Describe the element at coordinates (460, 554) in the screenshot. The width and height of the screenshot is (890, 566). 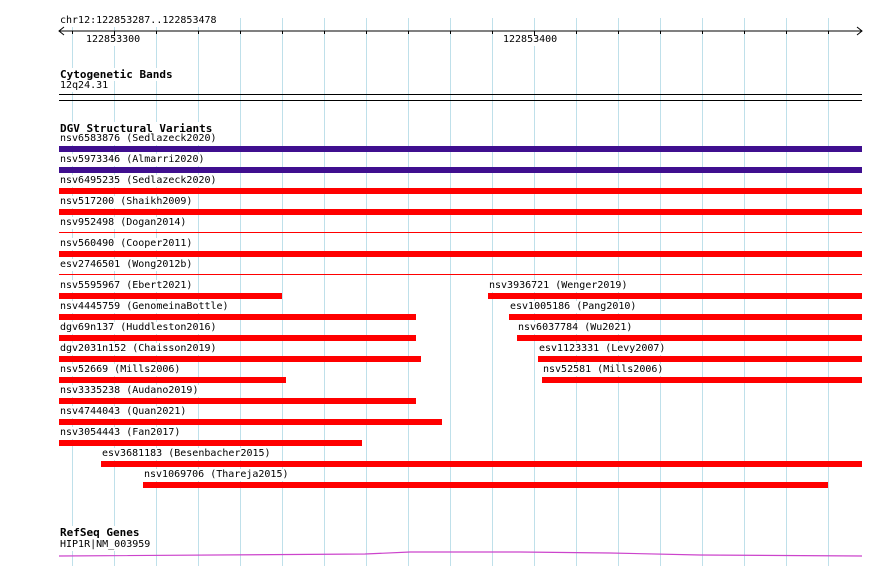
I see `refseq-gene-line` at that location.